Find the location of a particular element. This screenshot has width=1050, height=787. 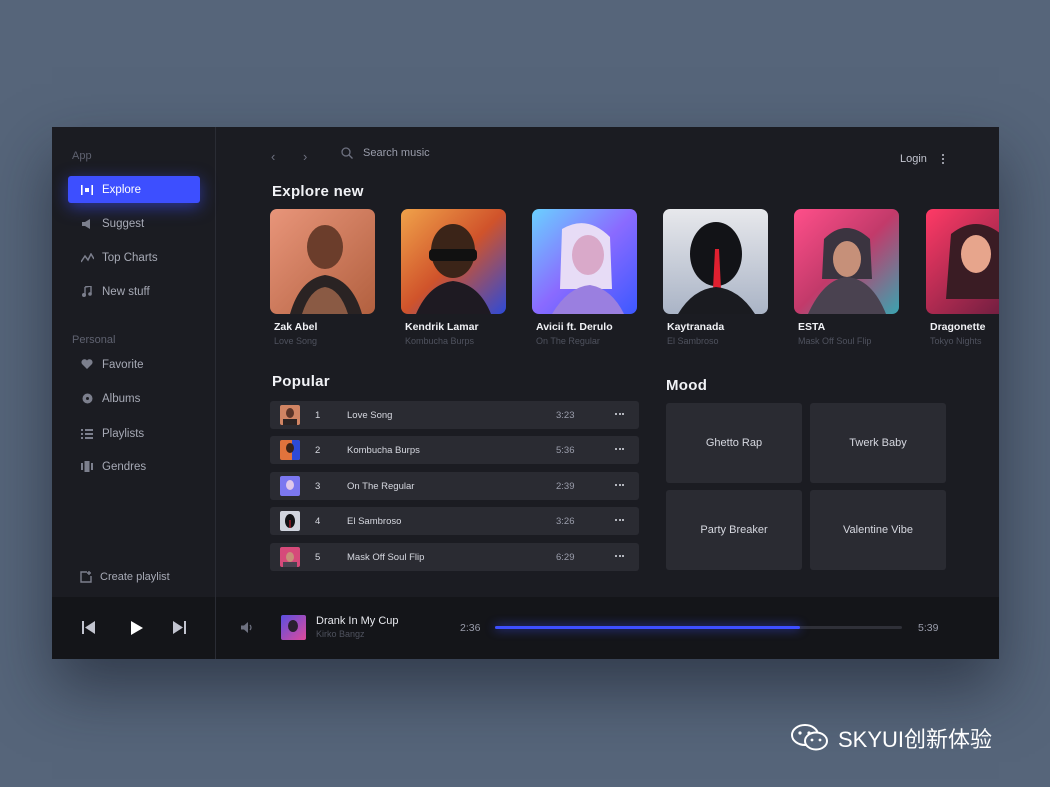

create-playlist-button: Create playlist is located at coordinates (125, 577).